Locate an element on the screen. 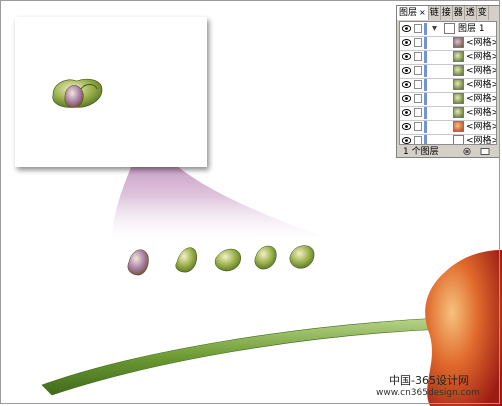 The width and height of the screenshot is (502, 406). assembled-petals is located at coordinates (77, 93).